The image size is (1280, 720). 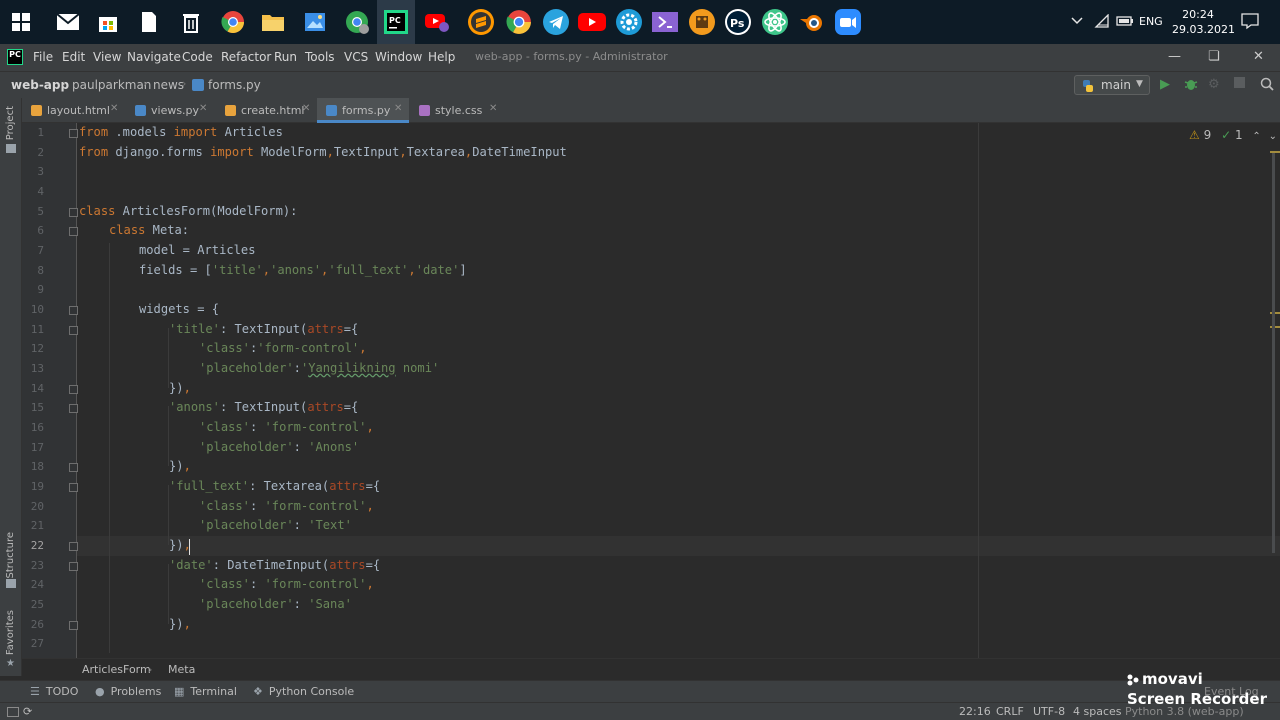 I want to click on line-number: 20, so click(x=37, y=506).